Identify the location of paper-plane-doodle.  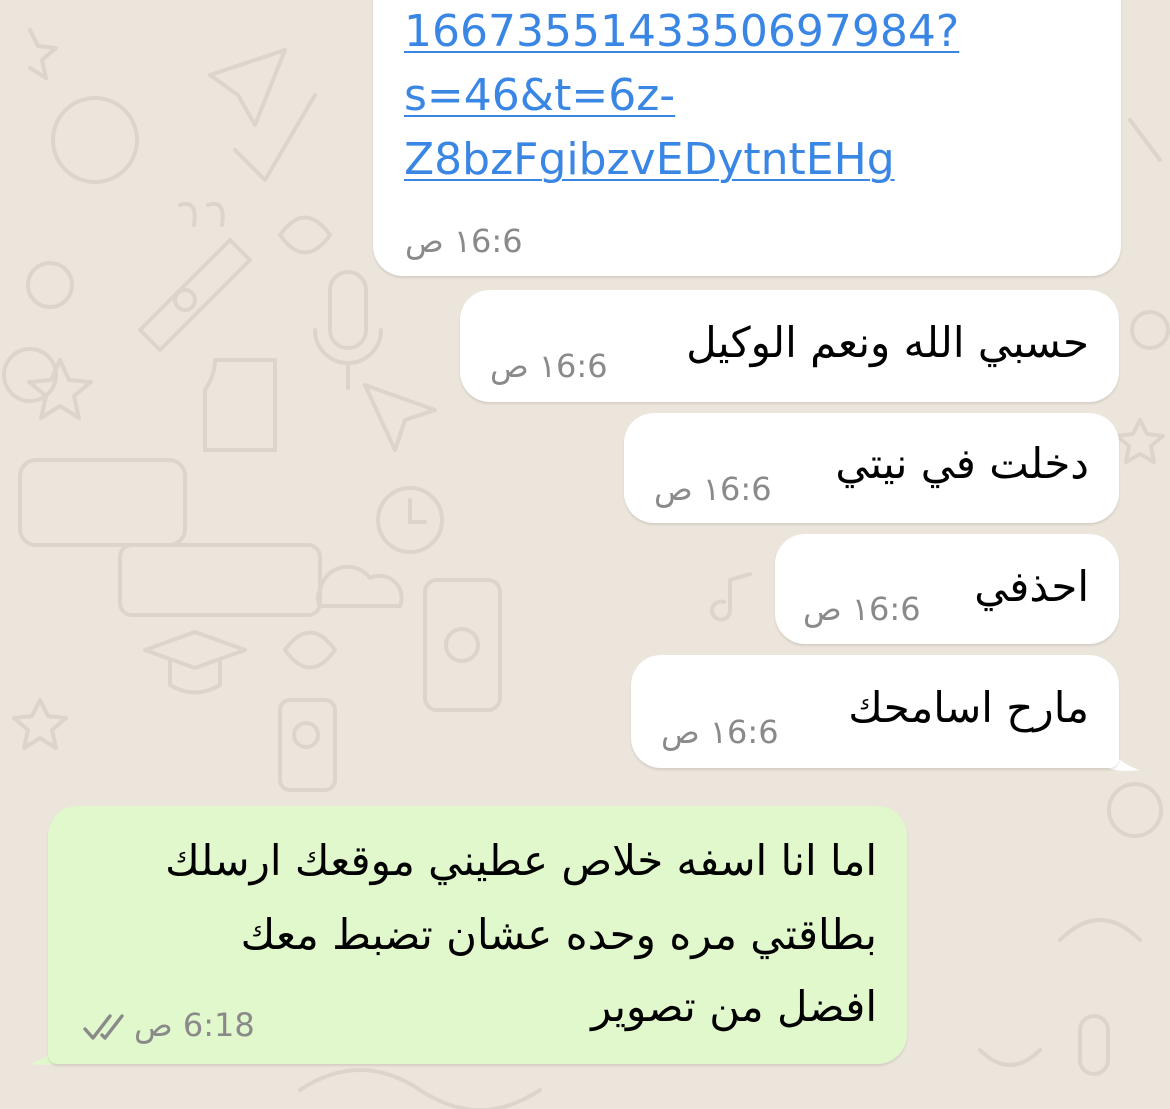
(247, 87).